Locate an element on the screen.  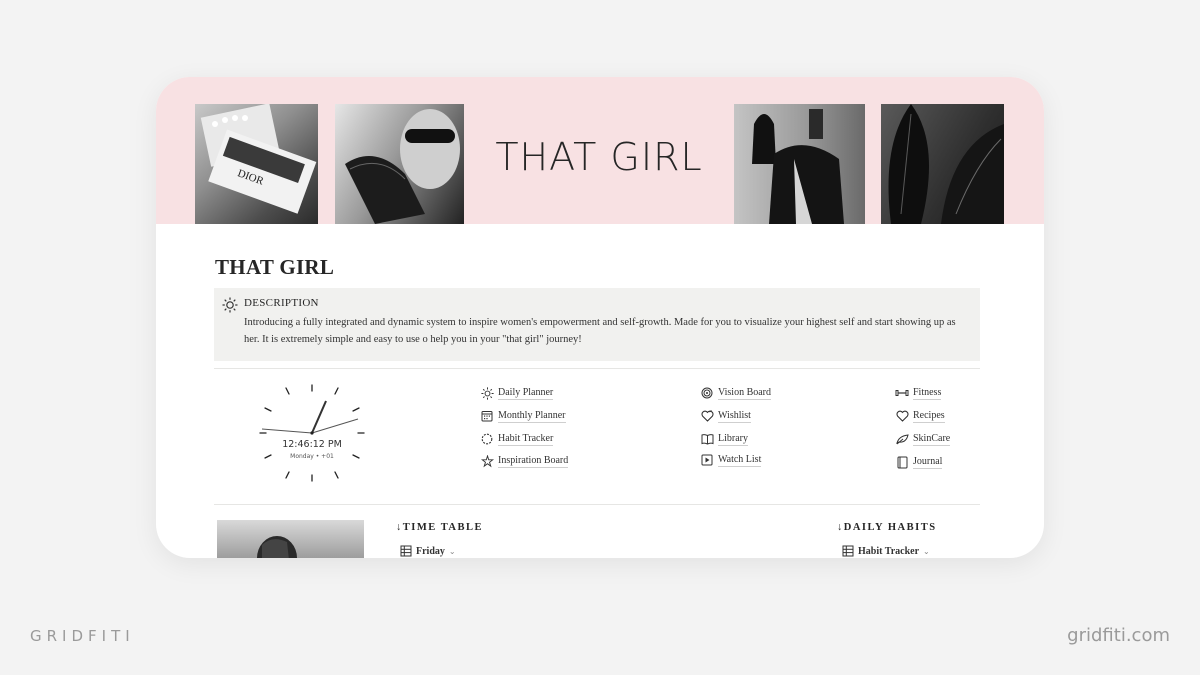
watermark-logo-left: GRIDFITI is located at coordinates (82, 636).